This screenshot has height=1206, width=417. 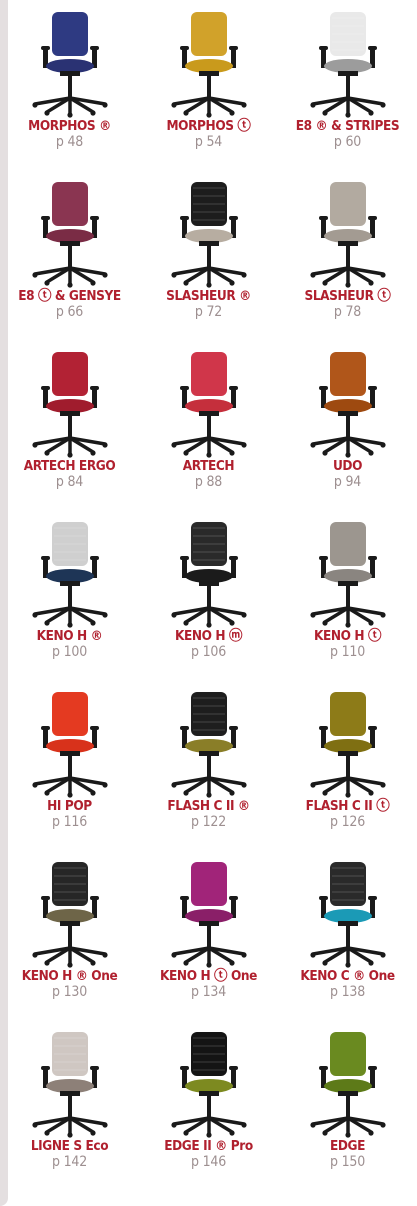 I want to click on product-name: E8 ® & STRIPES, so click(x=347, y=126).